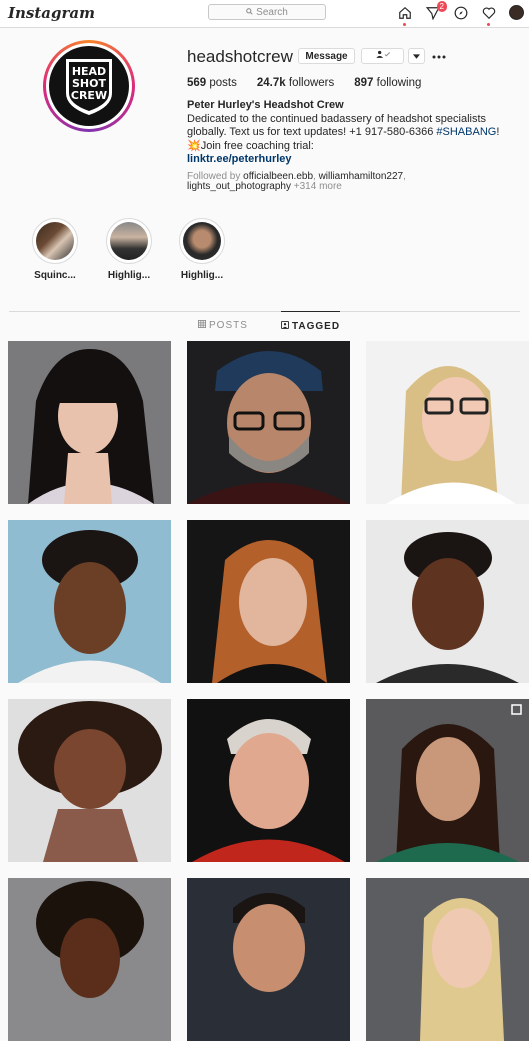 The image size is (529, 1041). I want to click on bio-website-link: linktr.ee/peterhurley, so click(354, 160).